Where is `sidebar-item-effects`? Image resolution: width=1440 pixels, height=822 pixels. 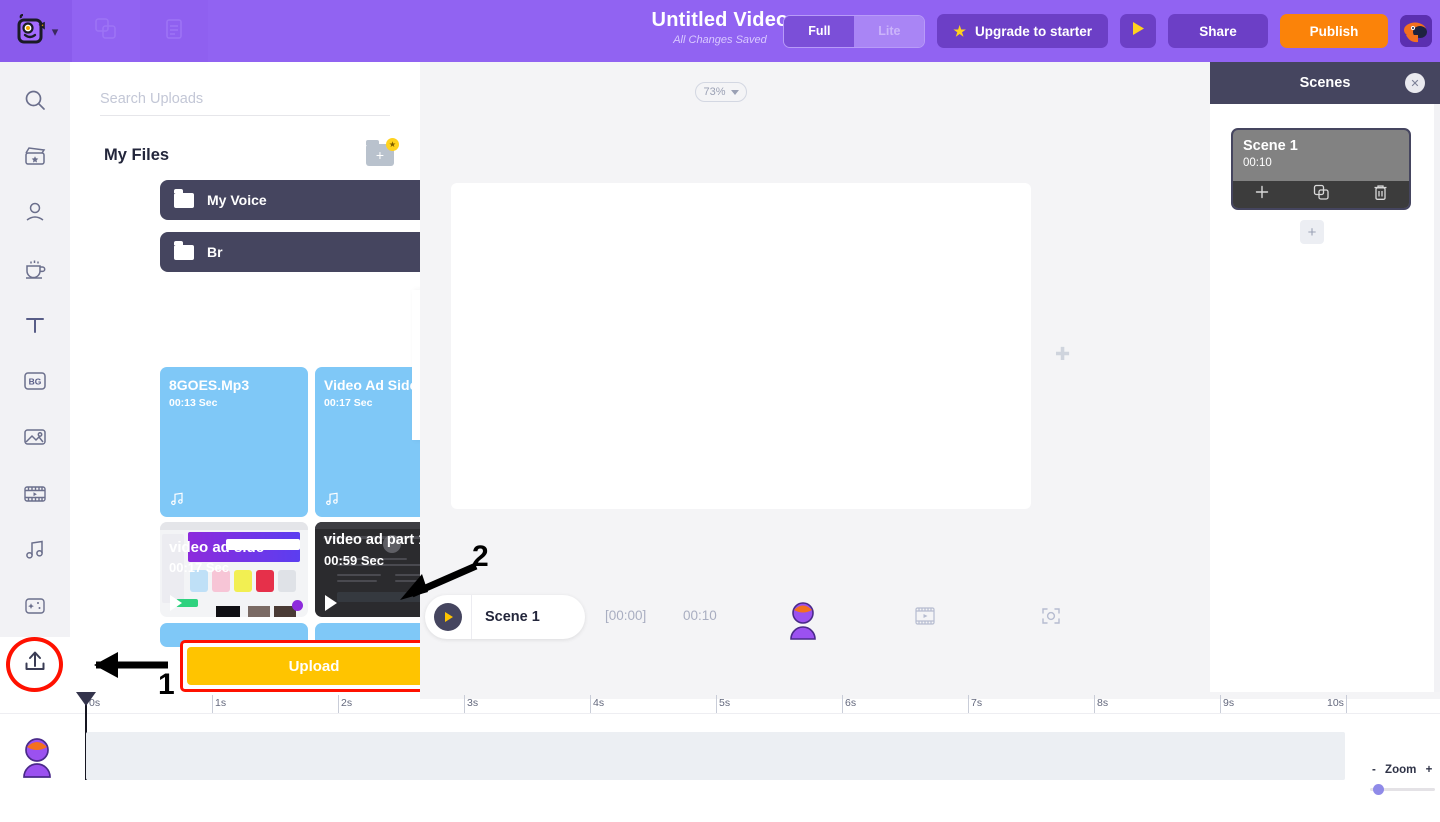 sidebar-item-effects is located at coordinates (35, 609).